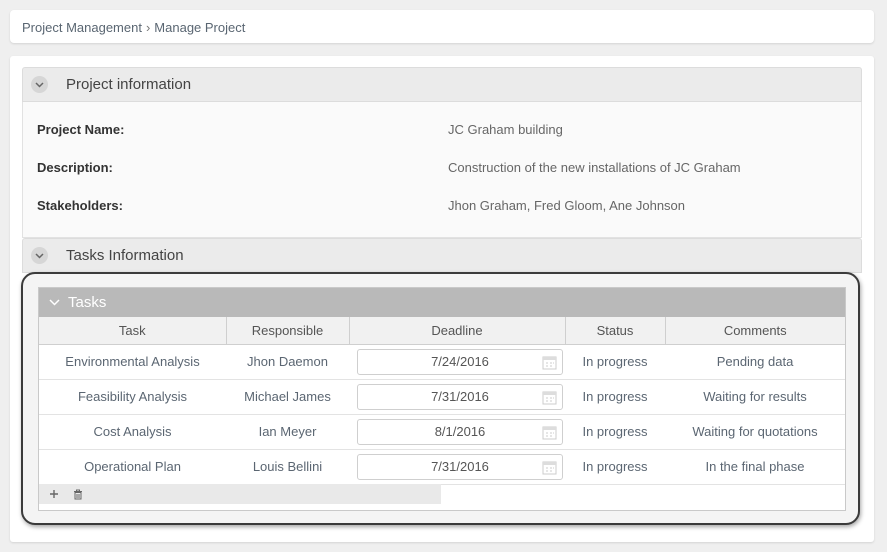 This screenshot has height=552, width=887. Describe the element at coordinates (567, 205) in the screenshot. I see `stakeholders-value: Jhon Graham, Fred Gloom, Ane Johnson` at that location.